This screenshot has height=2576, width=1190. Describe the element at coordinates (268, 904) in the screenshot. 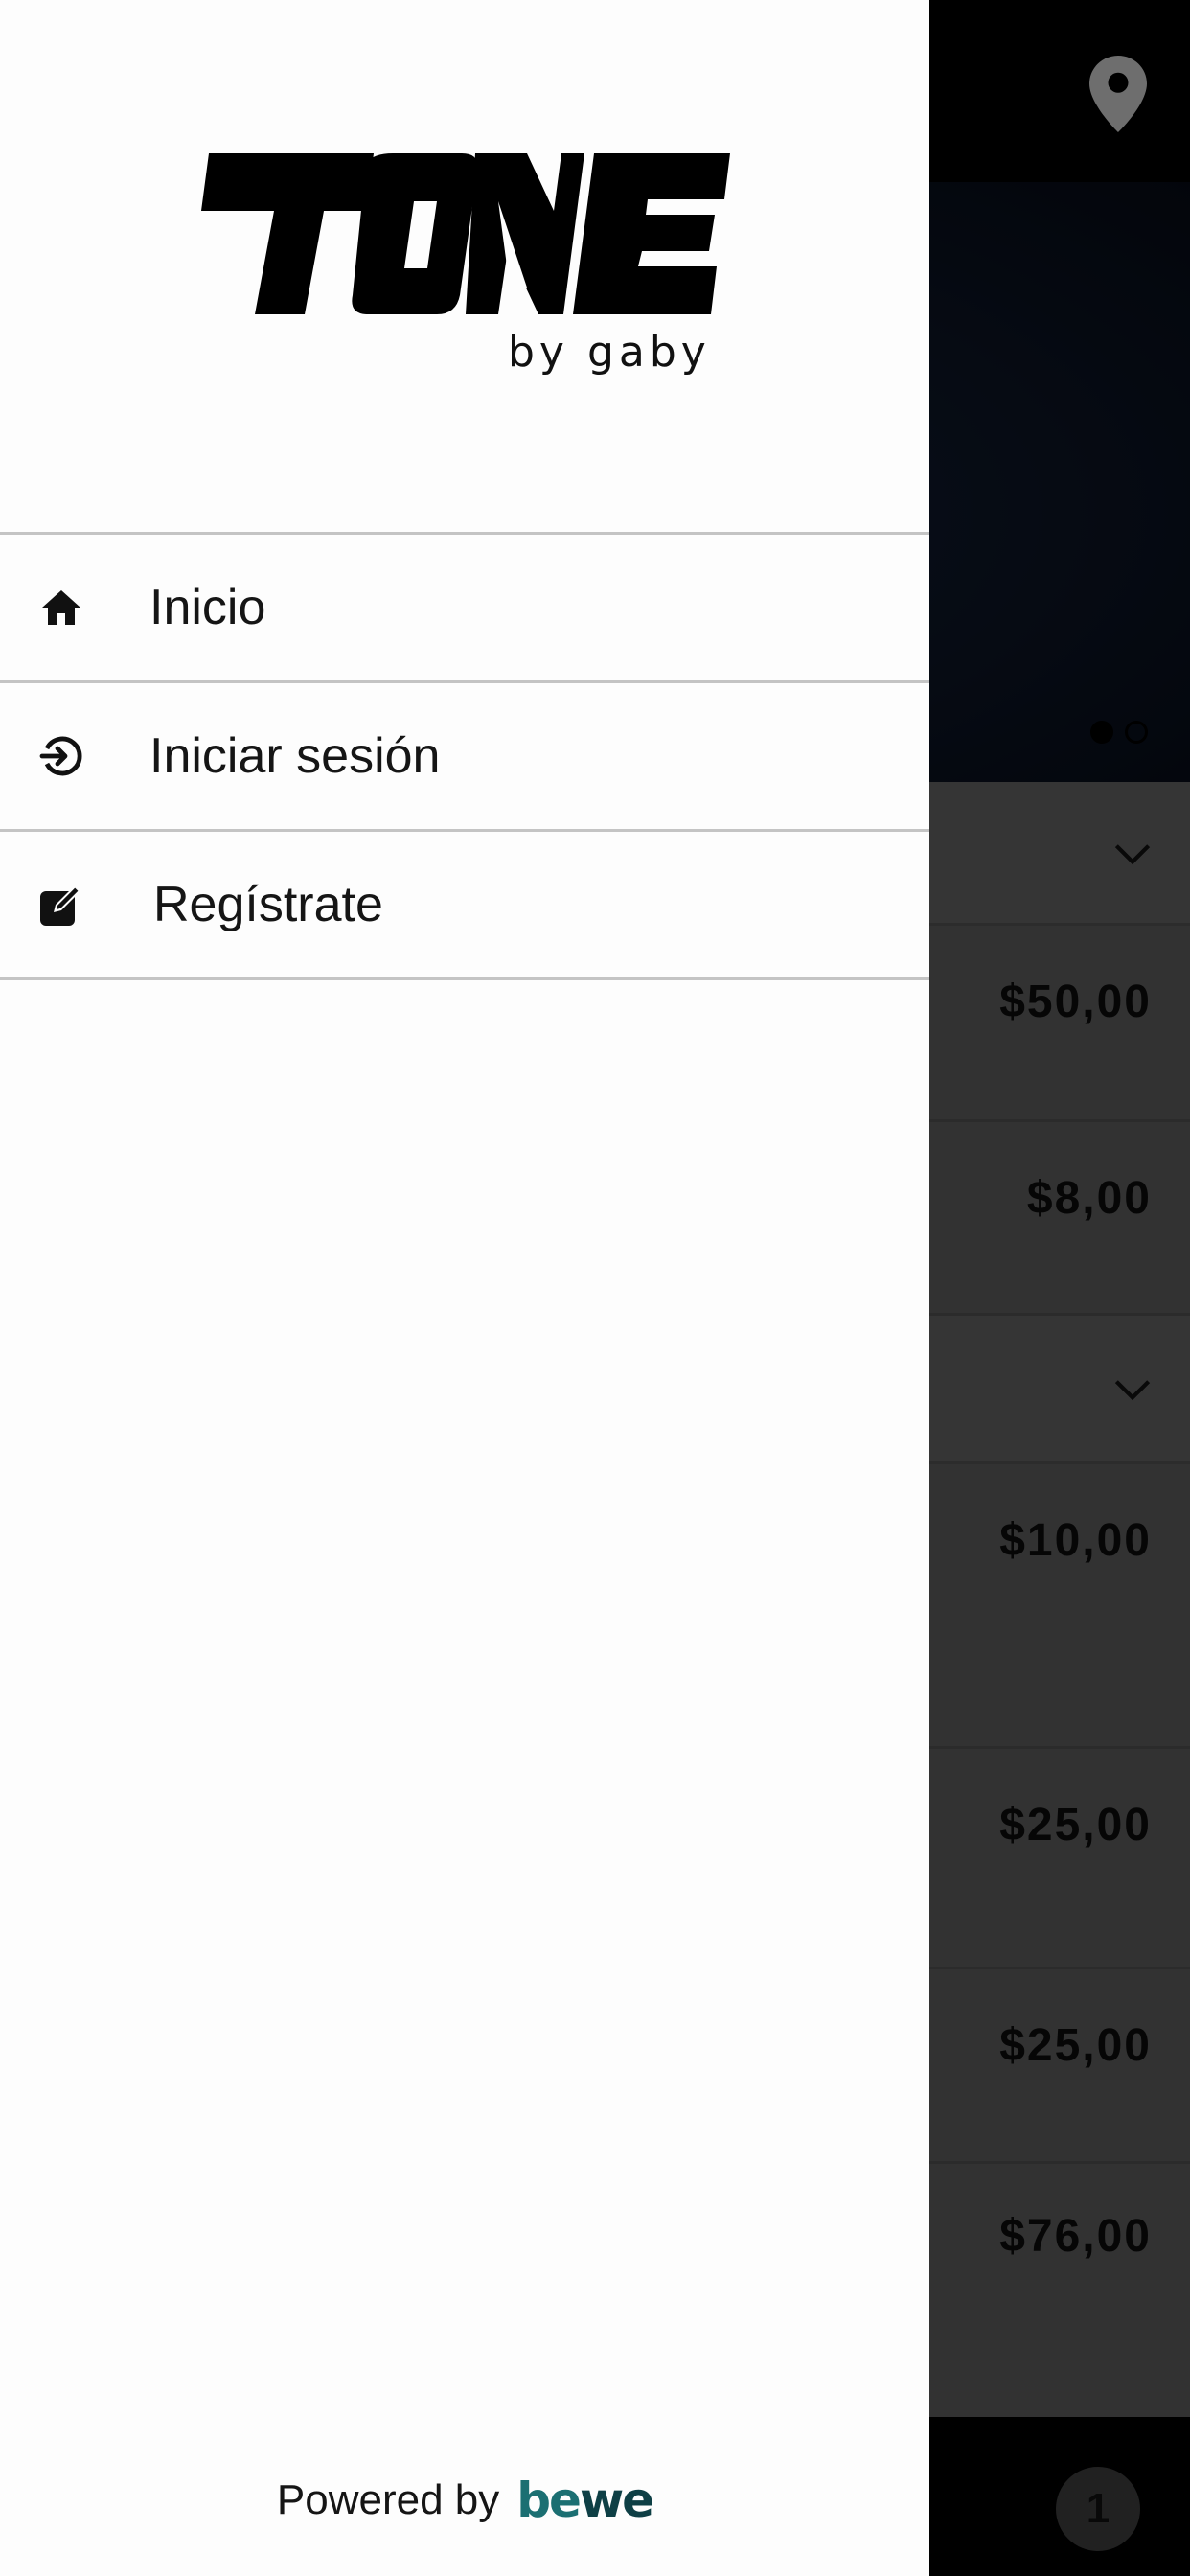

I see `menu-item-label: Regístrate` at that location.